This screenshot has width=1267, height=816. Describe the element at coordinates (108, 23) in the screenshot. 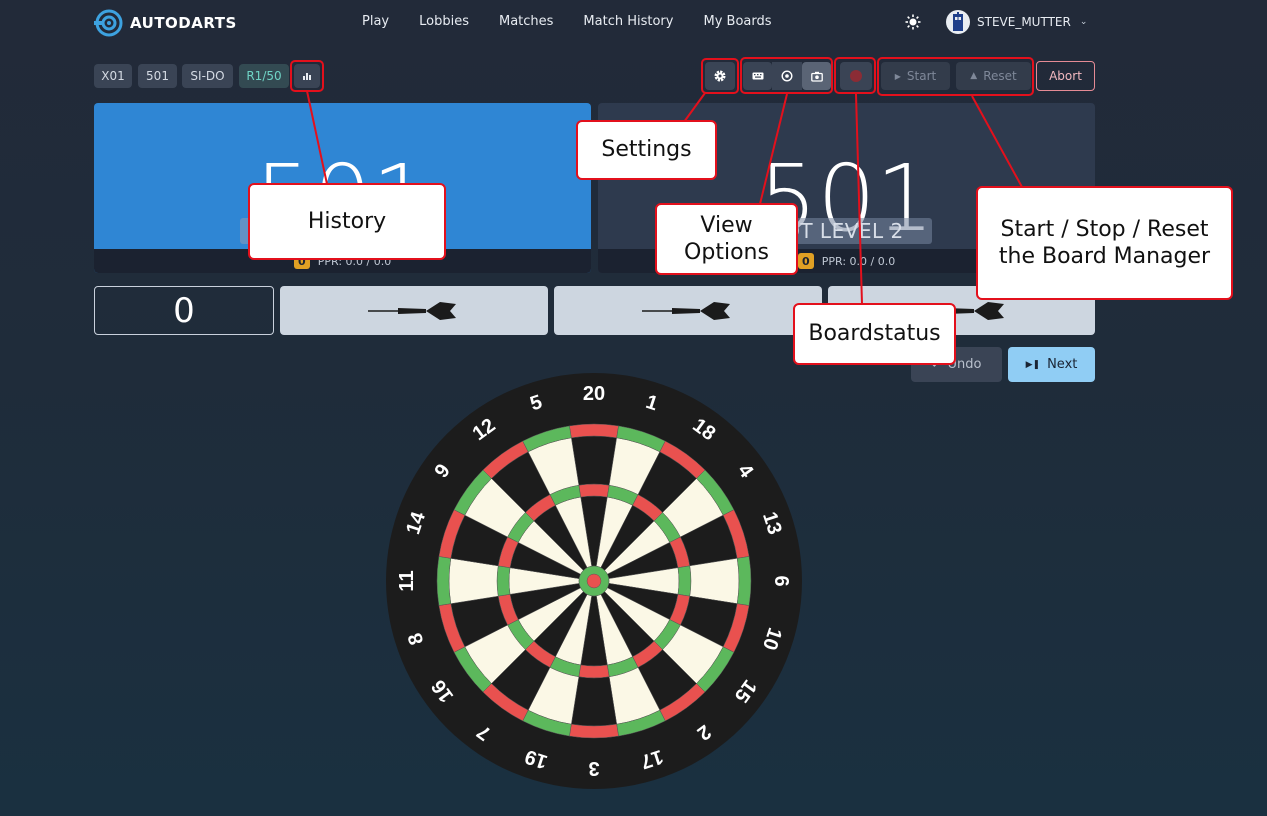

I see `autodarts-logo-icon` at that location.